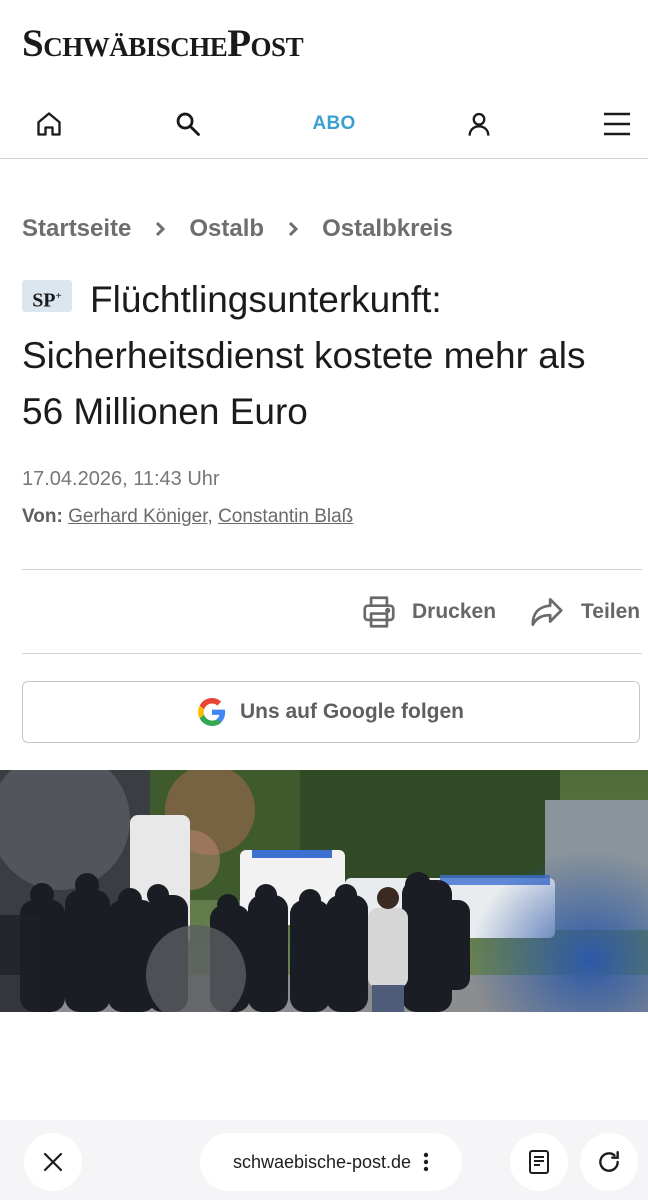 Image resolution: width=648 pixels, height=1200 pixels. Describe the element at coordinates (334, 124) in the screenshot. I see `abo-link: ABO` at that location.